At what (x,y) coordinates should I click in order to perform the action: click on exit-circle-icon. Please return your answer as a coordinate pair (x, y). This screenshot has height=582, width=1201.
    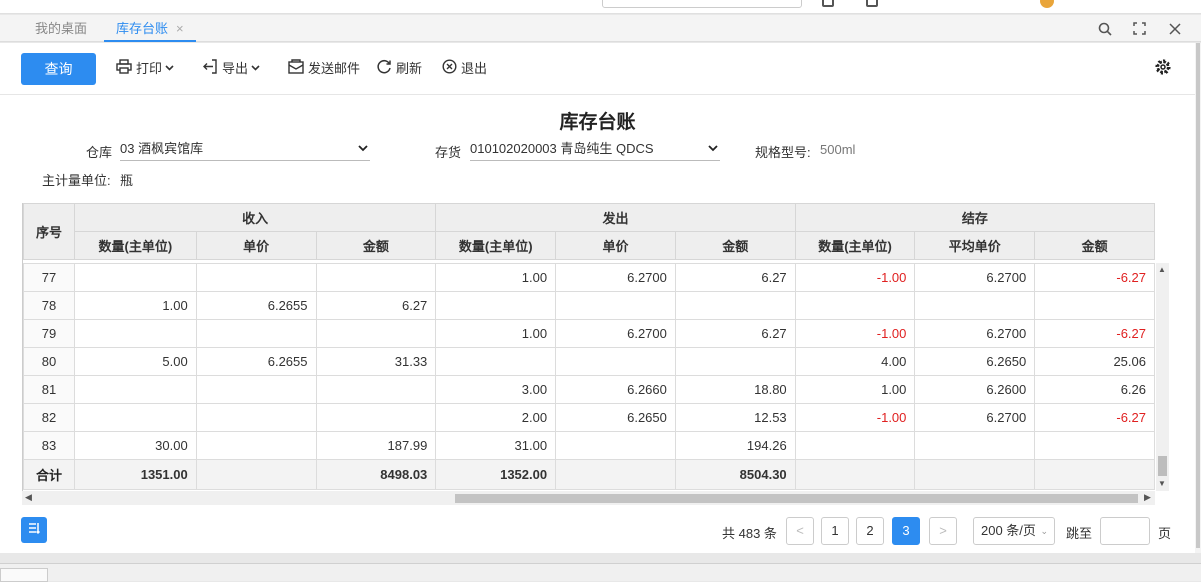
    Looking at the image, I should click on (449, 69).